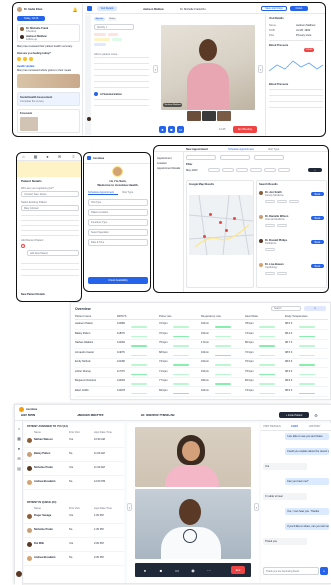 This screenshot has width=331, height=585. Describe the element at coordinates (50, 208) in the screenshot. I see `existing-patient-select: Mary Johnson` at that location.